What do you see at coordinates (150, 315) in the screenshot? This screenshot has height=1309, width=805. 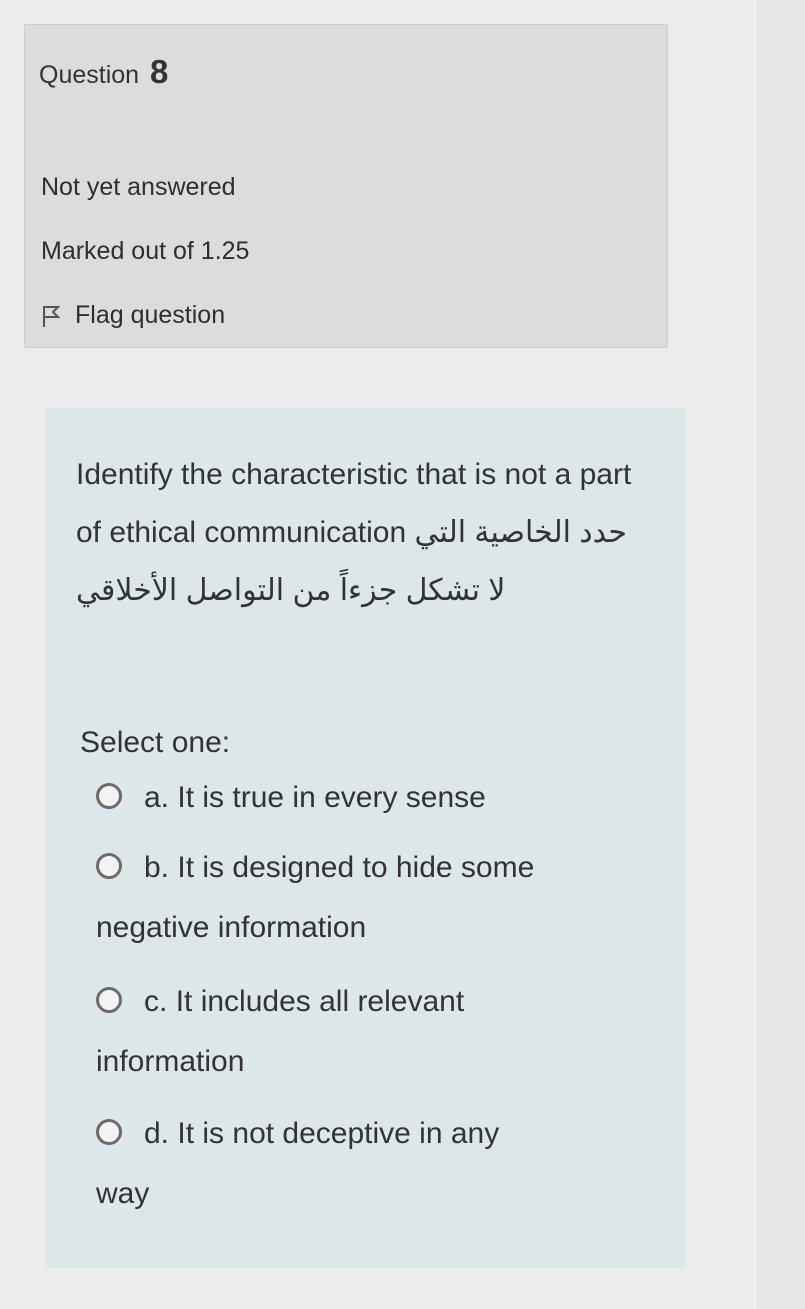 I see `flag-question-label: Flag question` at bounding box center [150, 315].